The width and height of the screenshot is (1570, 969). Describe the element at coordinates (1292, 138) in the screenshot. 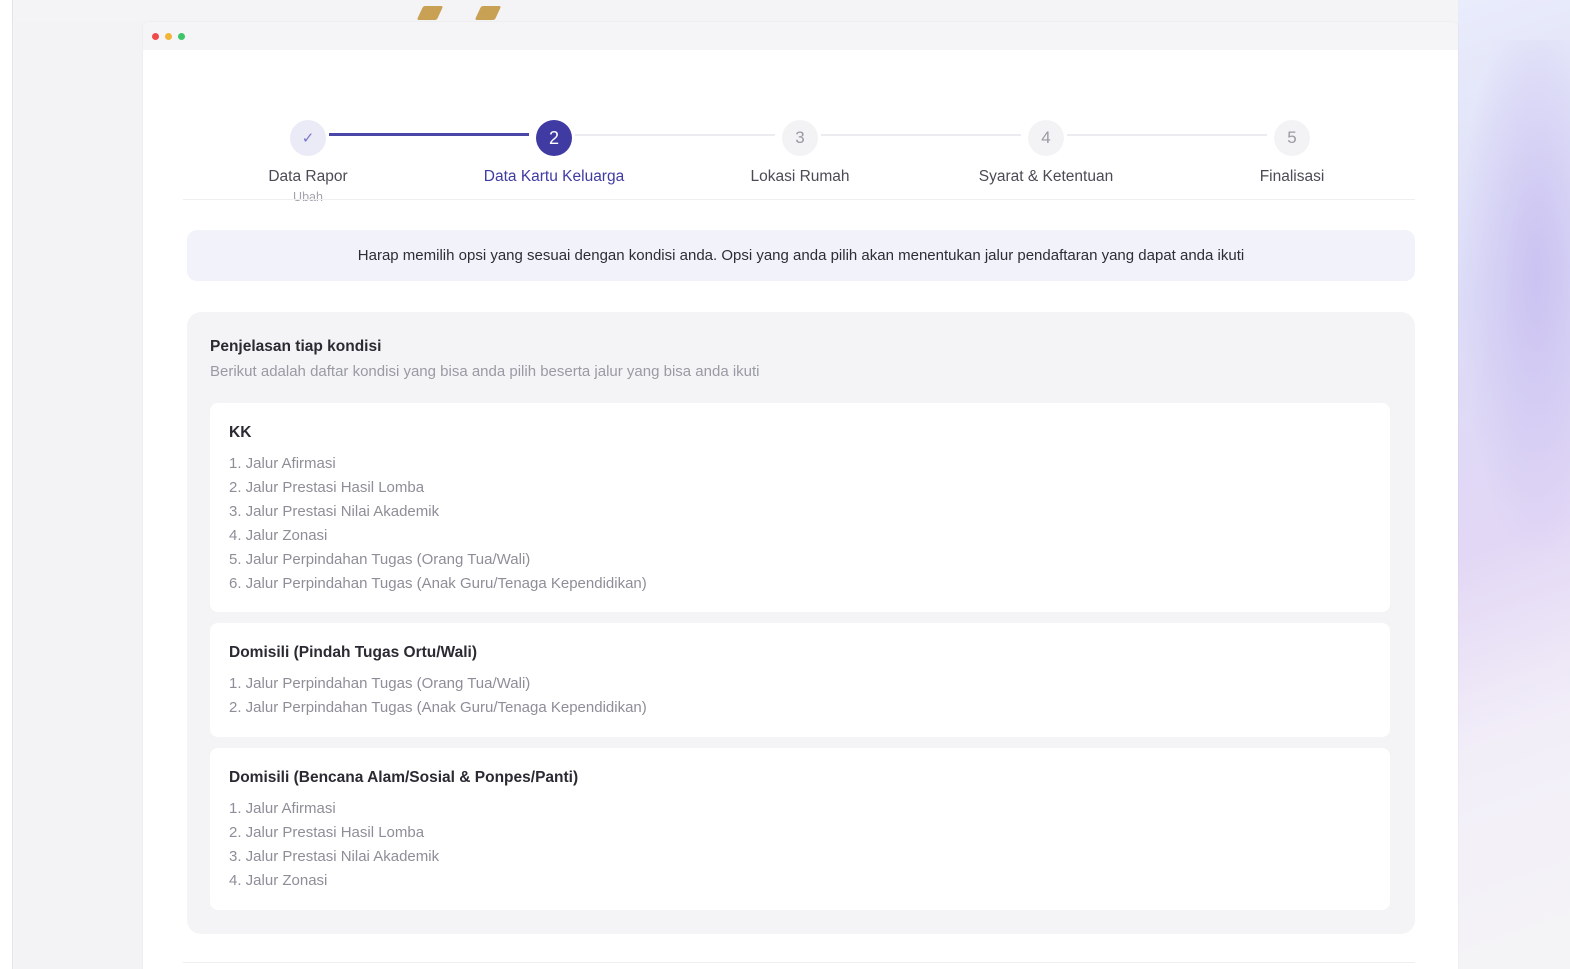

I see `step-number: 5` at that location.